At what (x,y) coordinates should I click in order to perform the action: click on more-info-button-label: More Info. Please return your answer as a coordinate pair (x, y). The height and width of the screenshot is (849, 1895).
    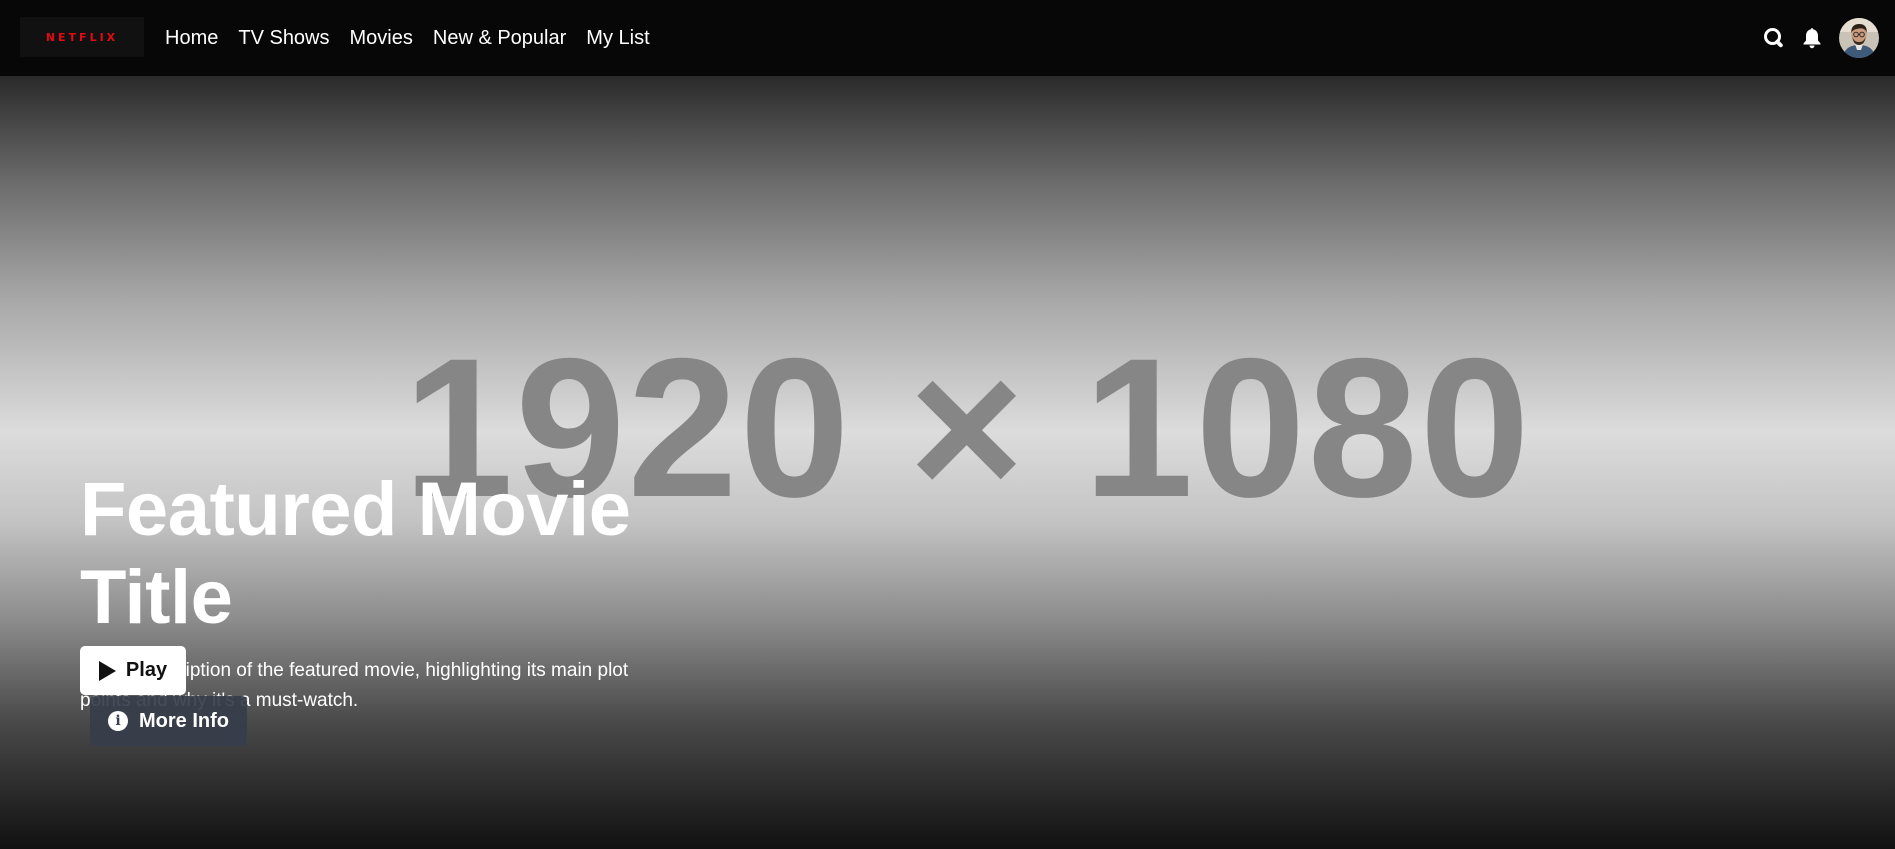
    Looking at the image, I should click on (184, 720).